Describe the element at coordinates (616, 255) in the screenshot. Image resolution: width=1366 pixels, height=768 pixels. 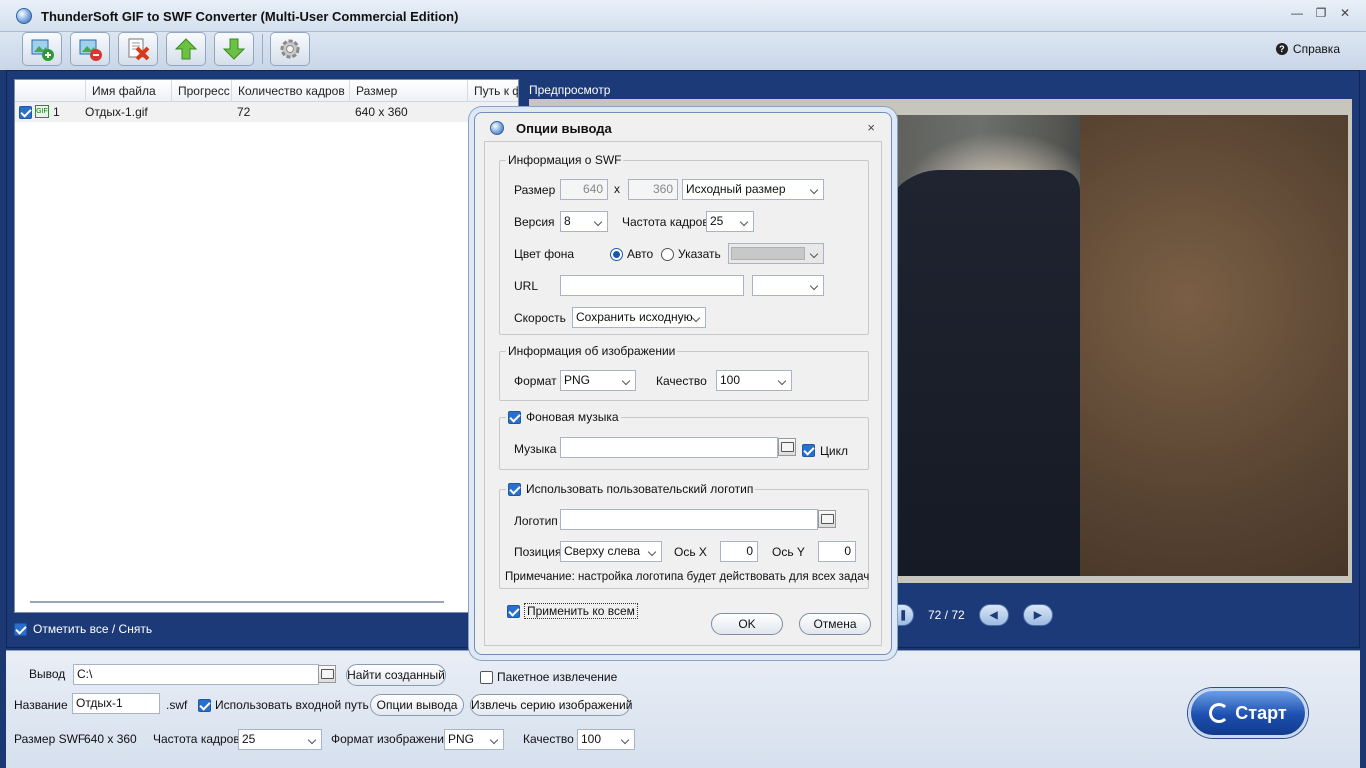
I see `bg-auto-radio` at that location.